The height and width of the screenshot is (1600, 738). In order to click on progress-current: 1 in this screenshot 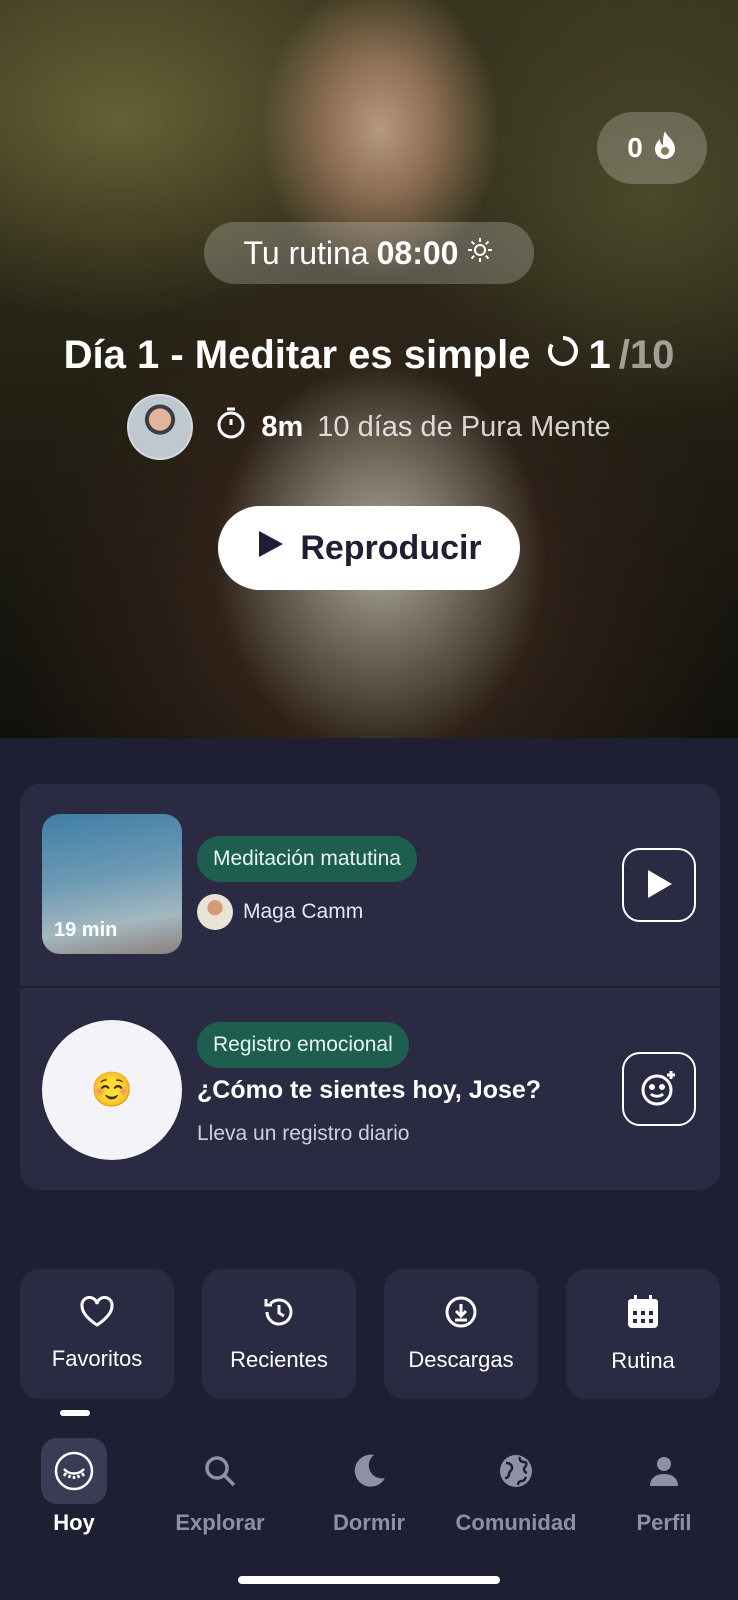, I will do `click(599, 354)`.